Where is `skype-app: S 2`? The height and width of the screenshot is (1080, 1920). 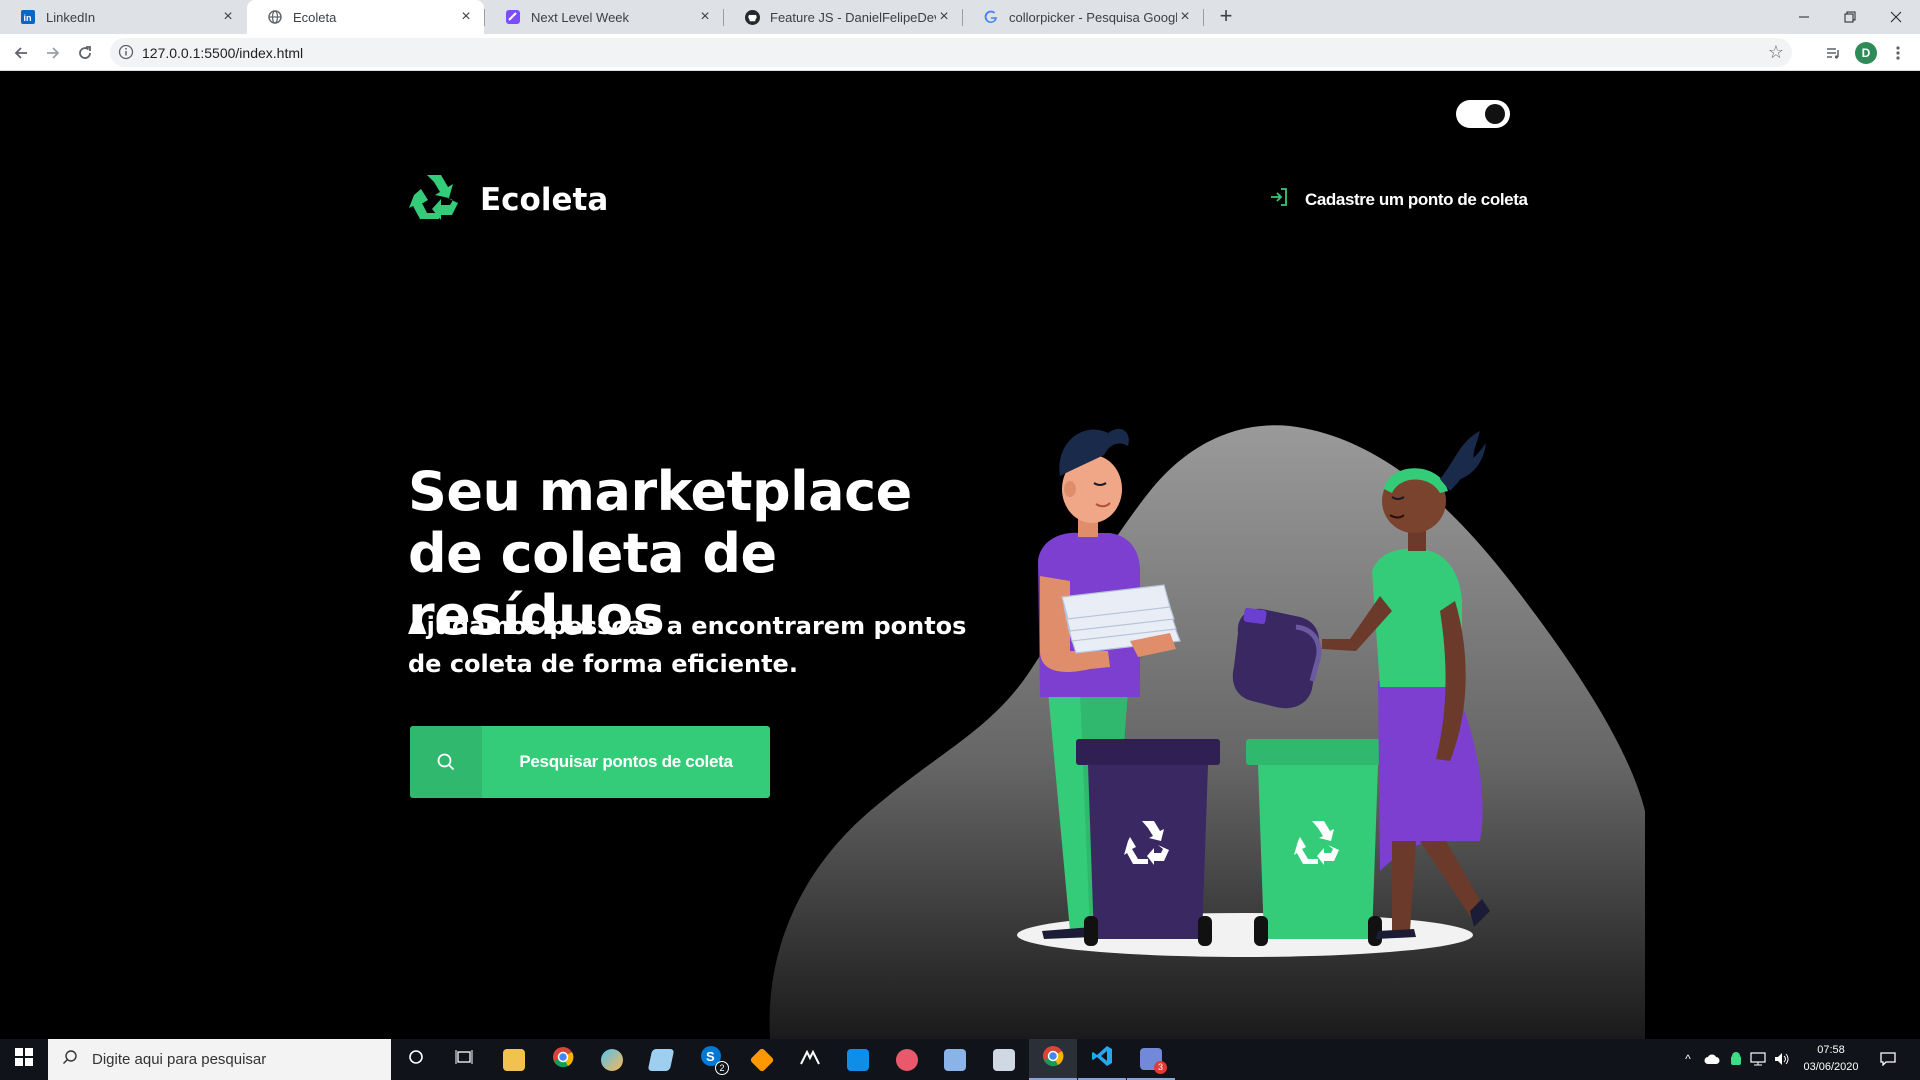
skype-app: S 2 is located at coordinates (712, 1059).